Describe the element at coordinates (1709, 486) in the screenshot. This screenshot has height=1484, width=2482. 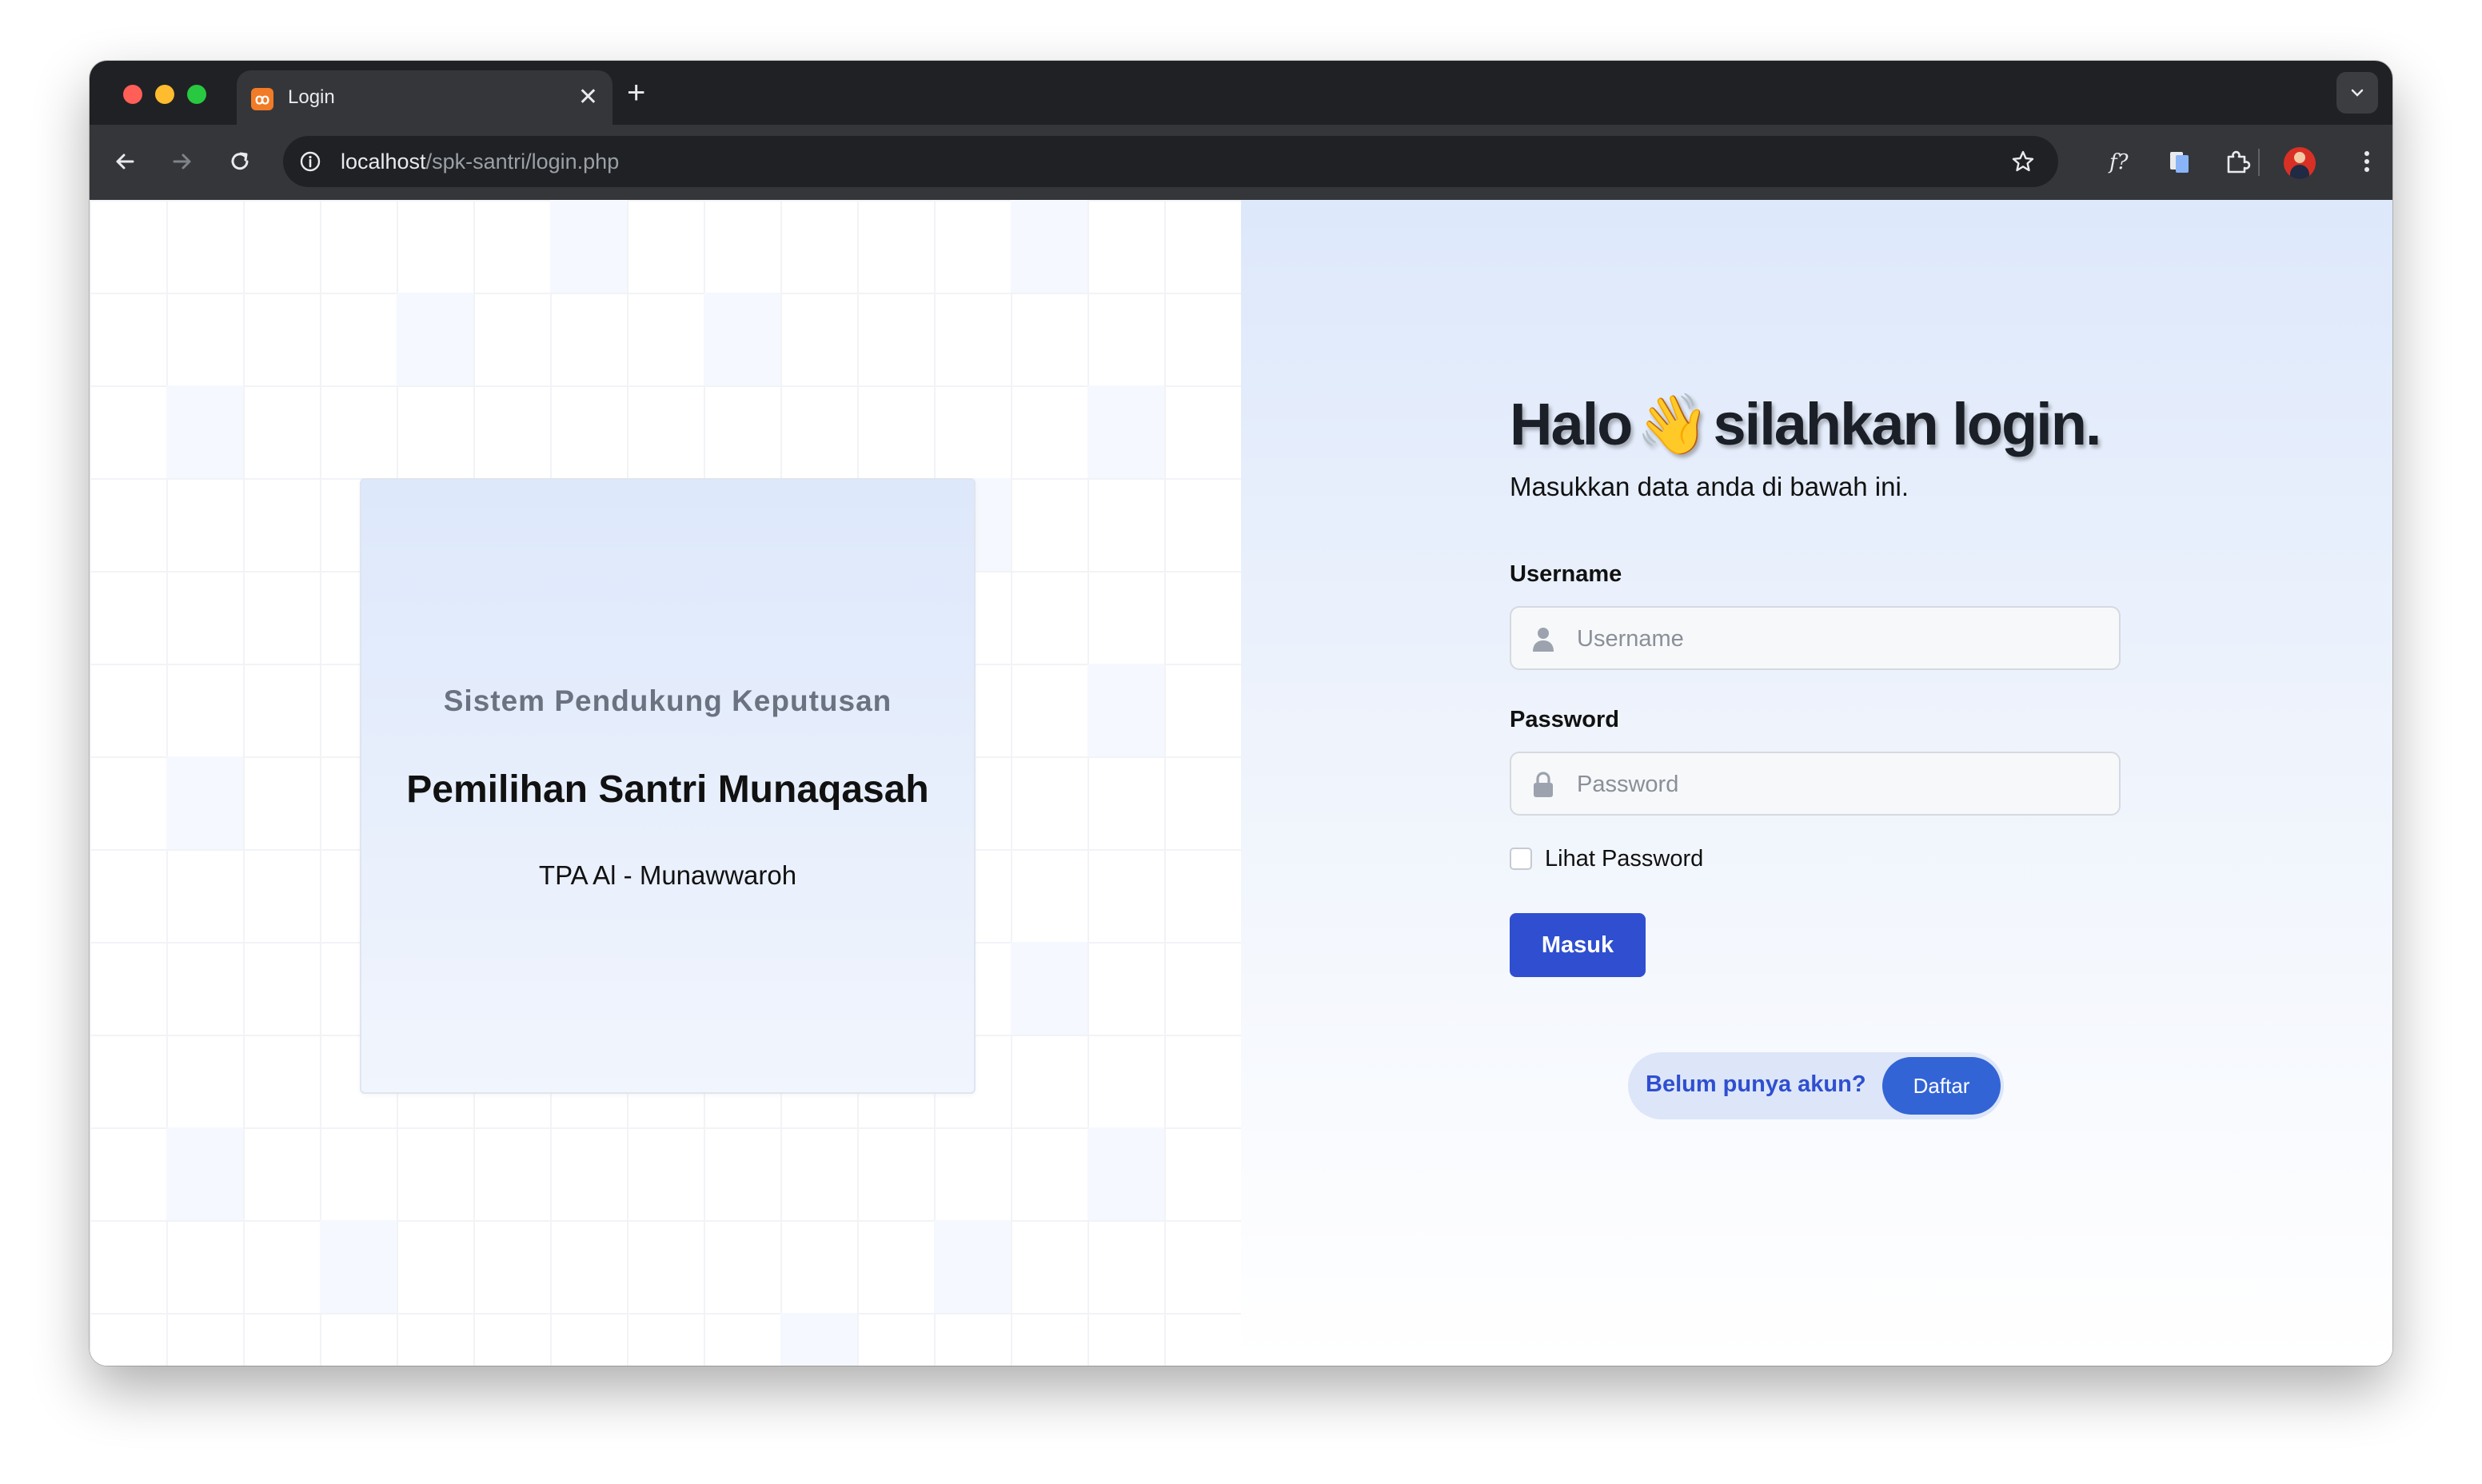
I see `login-subheading: Masukkan data anda di bawah ini.` at that location.